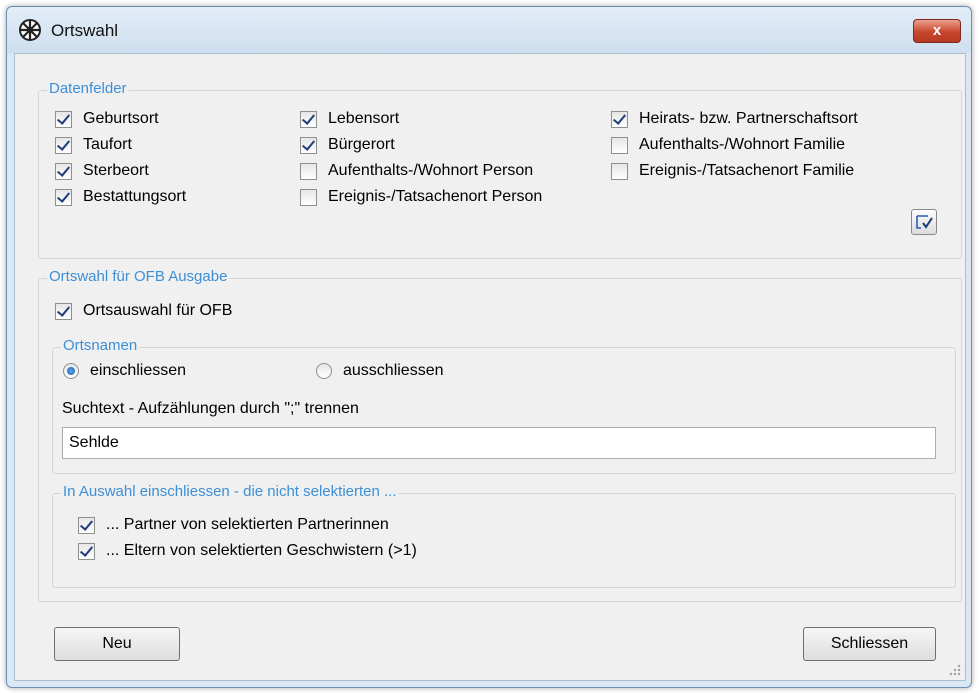 The image size is (979, 693). What do you see at coordinates (30, 30) in the screenshot?
I see `app-icon` at bounding box center [30, 30].